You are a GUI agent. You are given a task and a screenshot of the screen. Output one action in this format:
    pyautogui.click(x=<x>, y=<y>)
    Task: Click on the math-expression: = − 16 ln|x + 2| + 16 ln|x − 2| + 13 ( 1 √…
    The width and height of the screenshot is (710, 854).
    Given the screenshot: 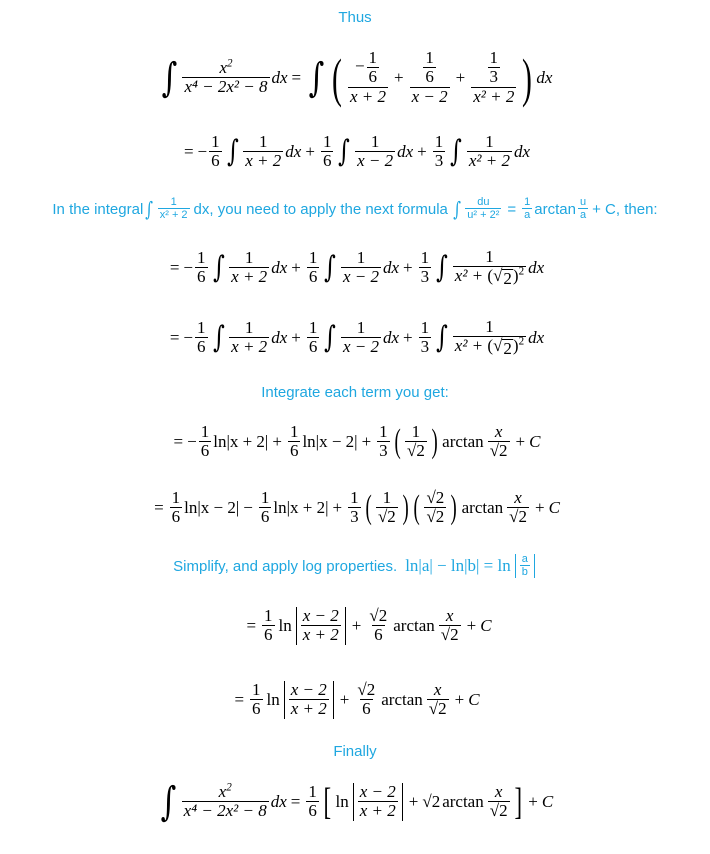 What is the action you would take?
    pyautogui.click(x=357, y=441)
    